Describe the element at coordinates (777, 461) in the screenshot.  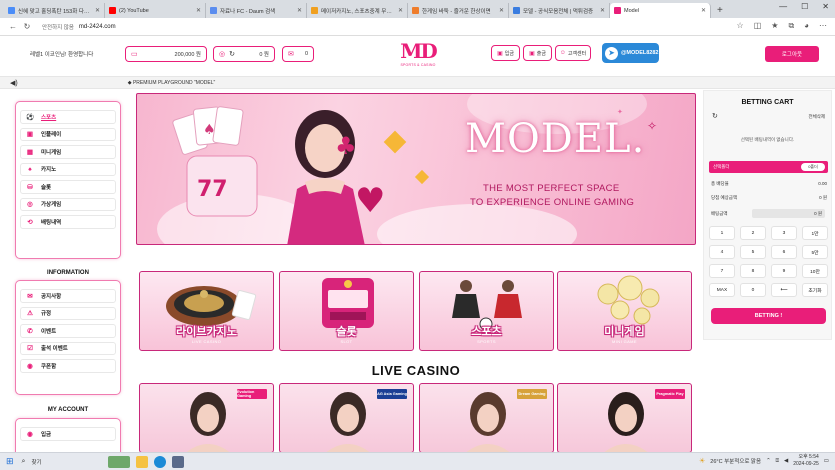
I see `network-icon: ⌸` at that location.